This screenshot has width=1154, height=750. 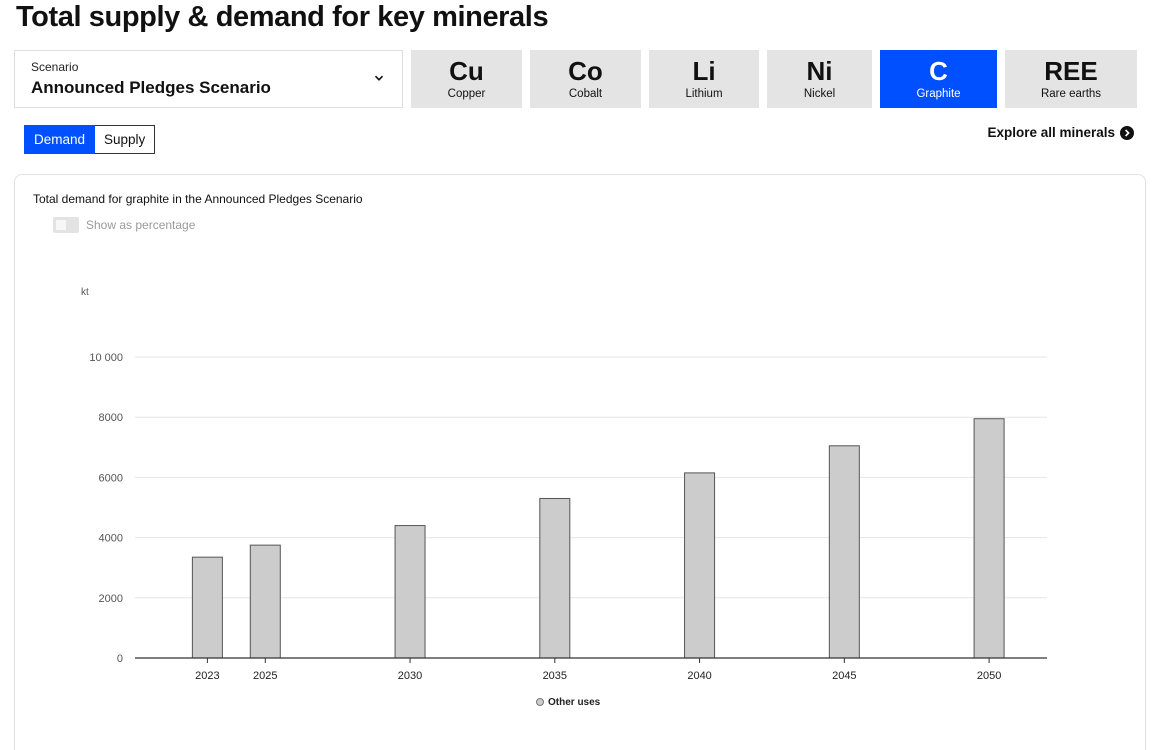 What do you see at coordinates (585, 71) in the screenshot?
I see `mineral-symbol: Co` at bounding box center [585, 71].